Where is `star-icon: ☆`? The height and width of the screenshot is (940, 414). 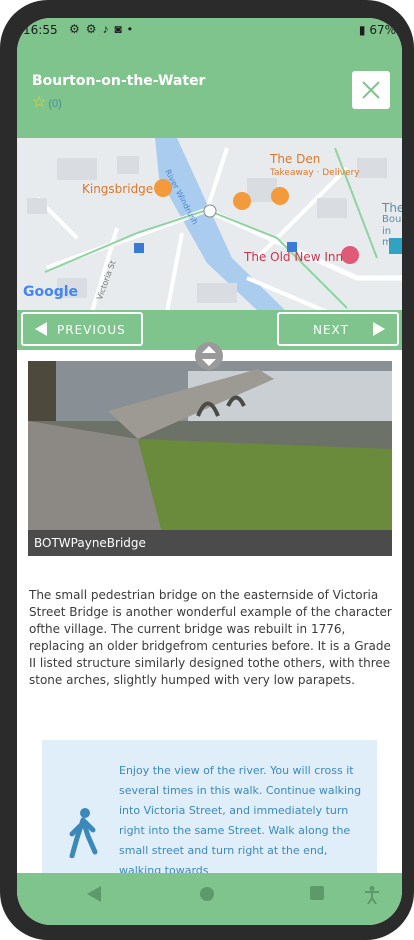 star-icon: ☆ is located at coordinates (39, 102).